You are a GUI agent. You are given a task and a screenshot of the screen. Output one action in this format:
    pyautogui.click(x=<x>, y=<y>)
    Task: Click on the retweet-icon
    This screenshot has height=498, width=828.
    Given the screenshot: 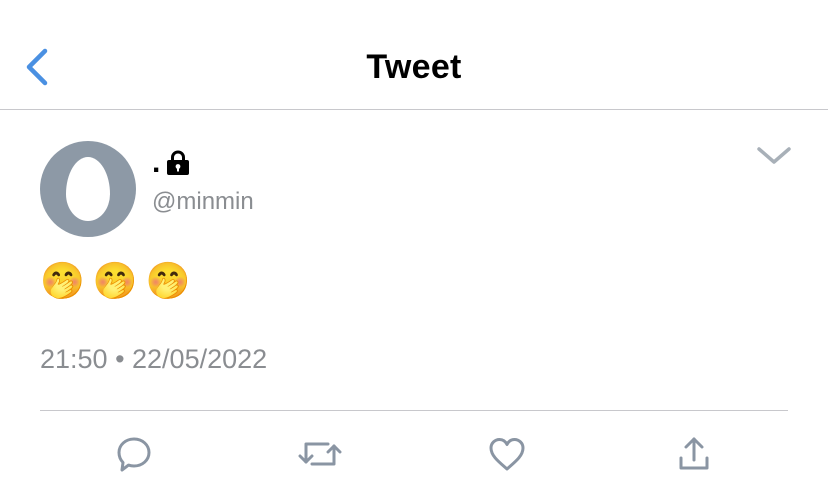 What is the action you would take?
    pyautogui.click(x=320, y=454)
    